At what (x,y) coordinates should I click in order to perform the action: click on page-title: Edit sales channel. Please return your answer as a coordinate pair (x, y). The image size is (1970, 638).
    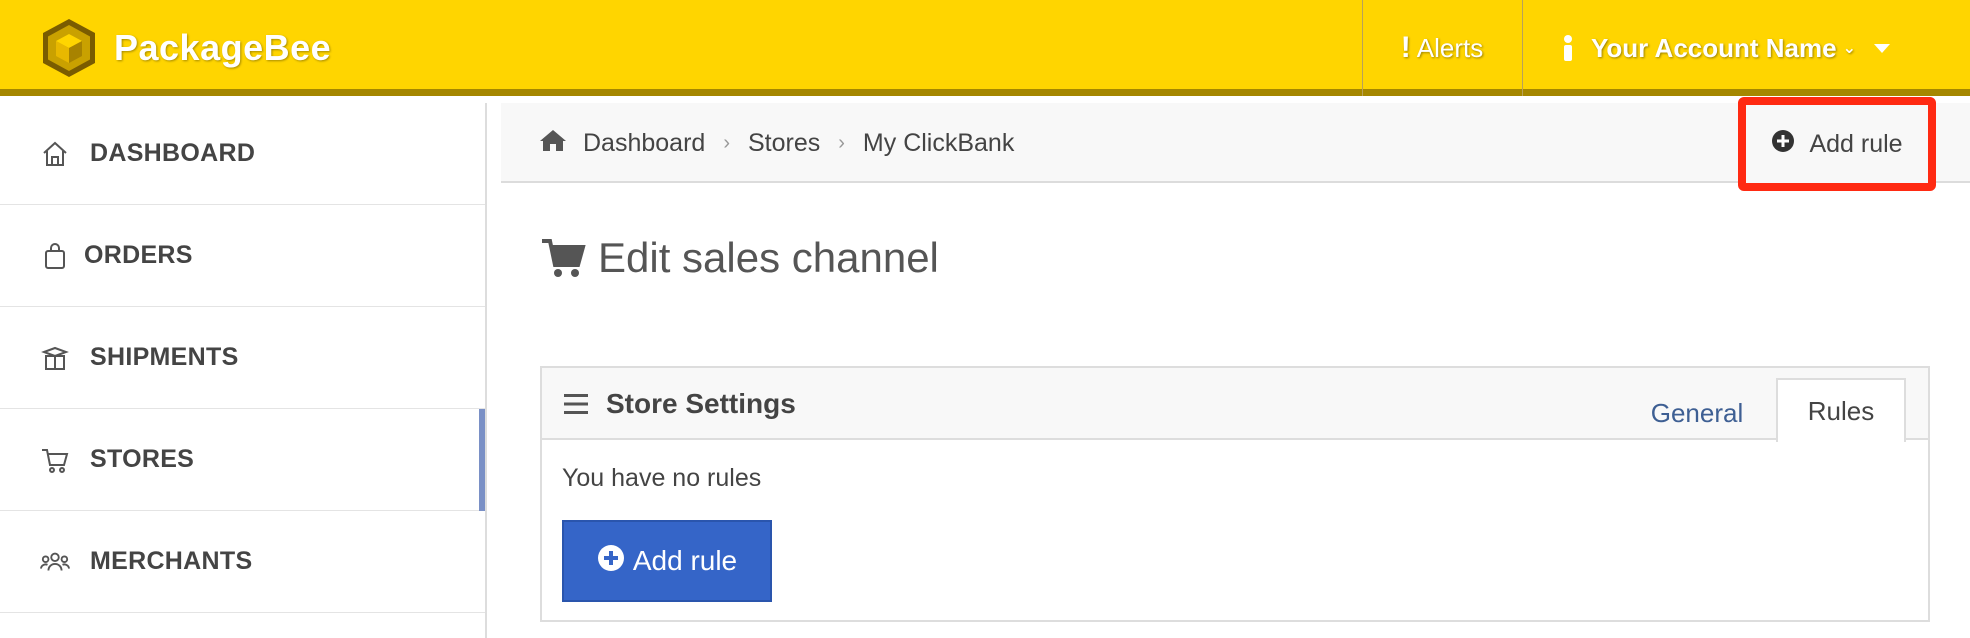
    Looking at the image, I should click on (739, 258).